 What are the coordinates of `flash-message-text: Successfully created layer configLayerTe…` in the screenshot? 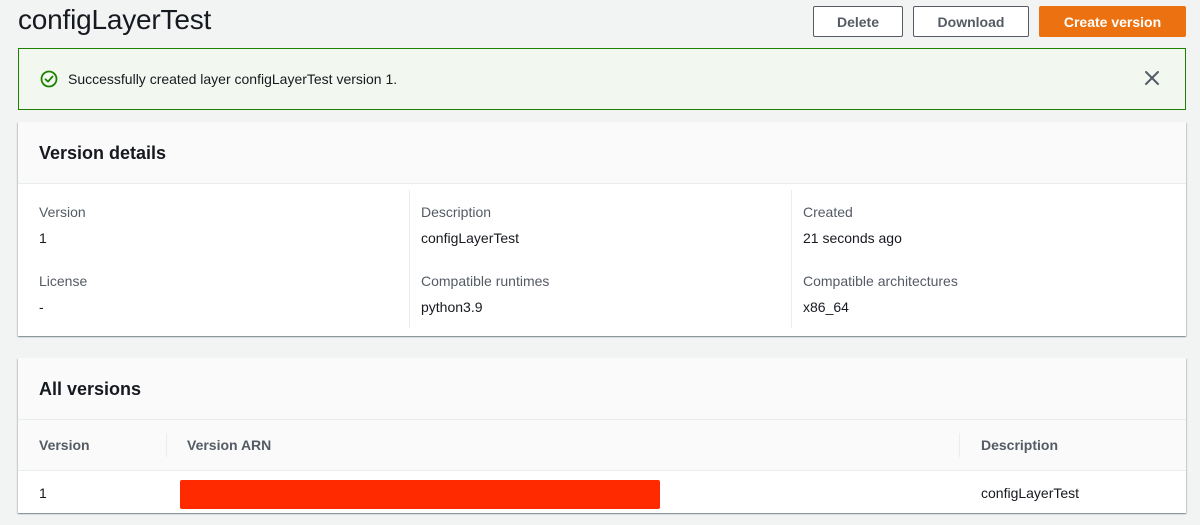 It's located at (233, 79).